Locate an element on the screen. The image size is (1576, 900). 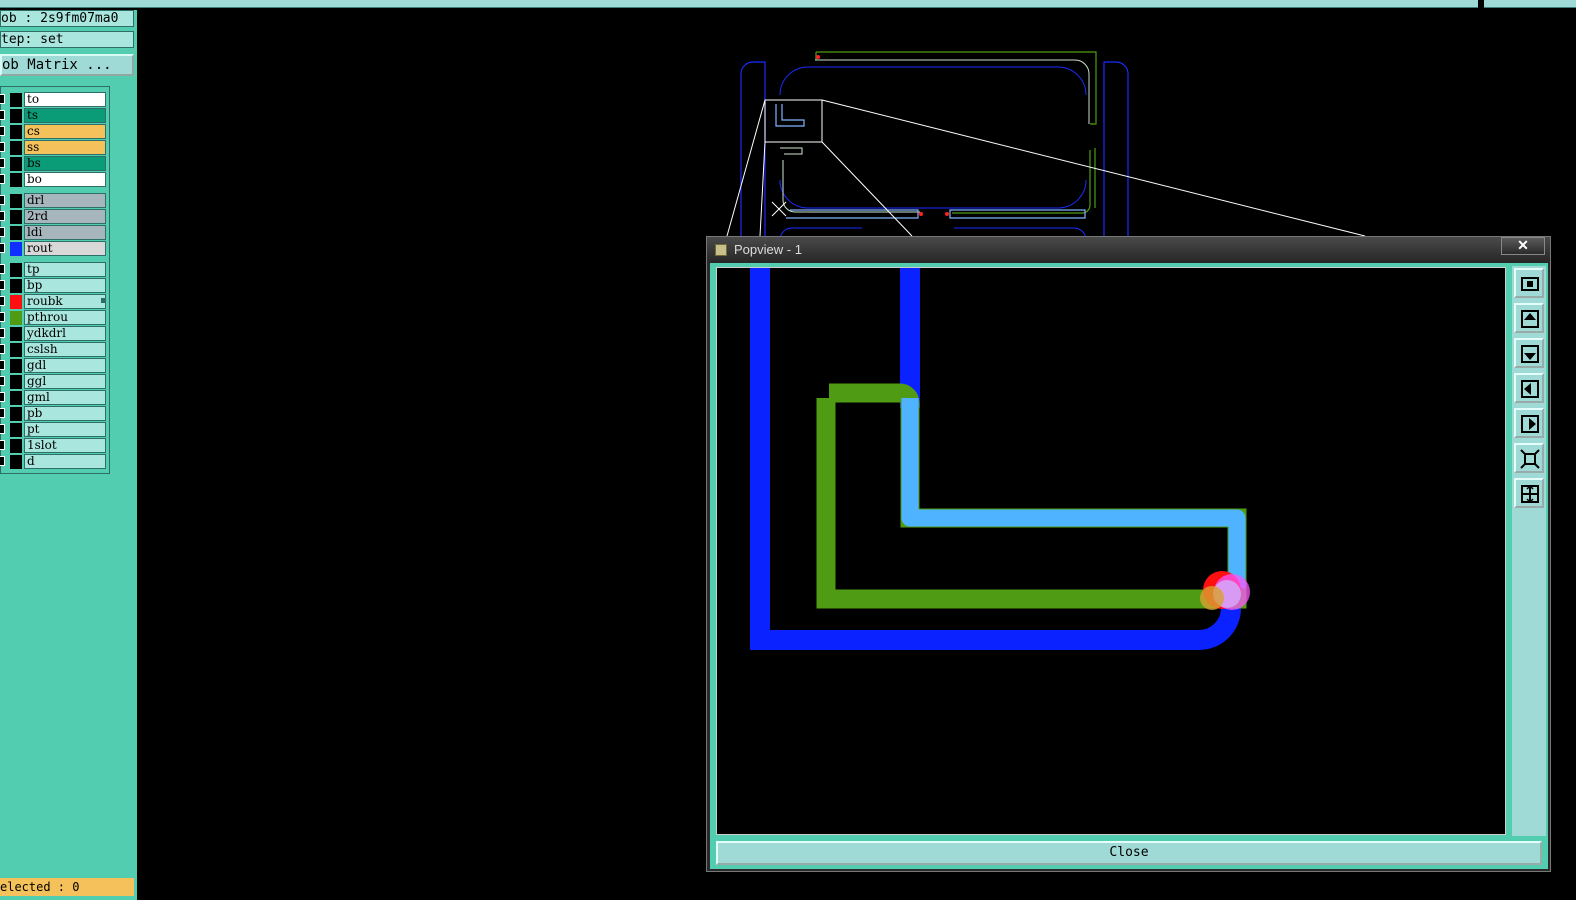
layer-name: ss is located at coordinates (65, 147).